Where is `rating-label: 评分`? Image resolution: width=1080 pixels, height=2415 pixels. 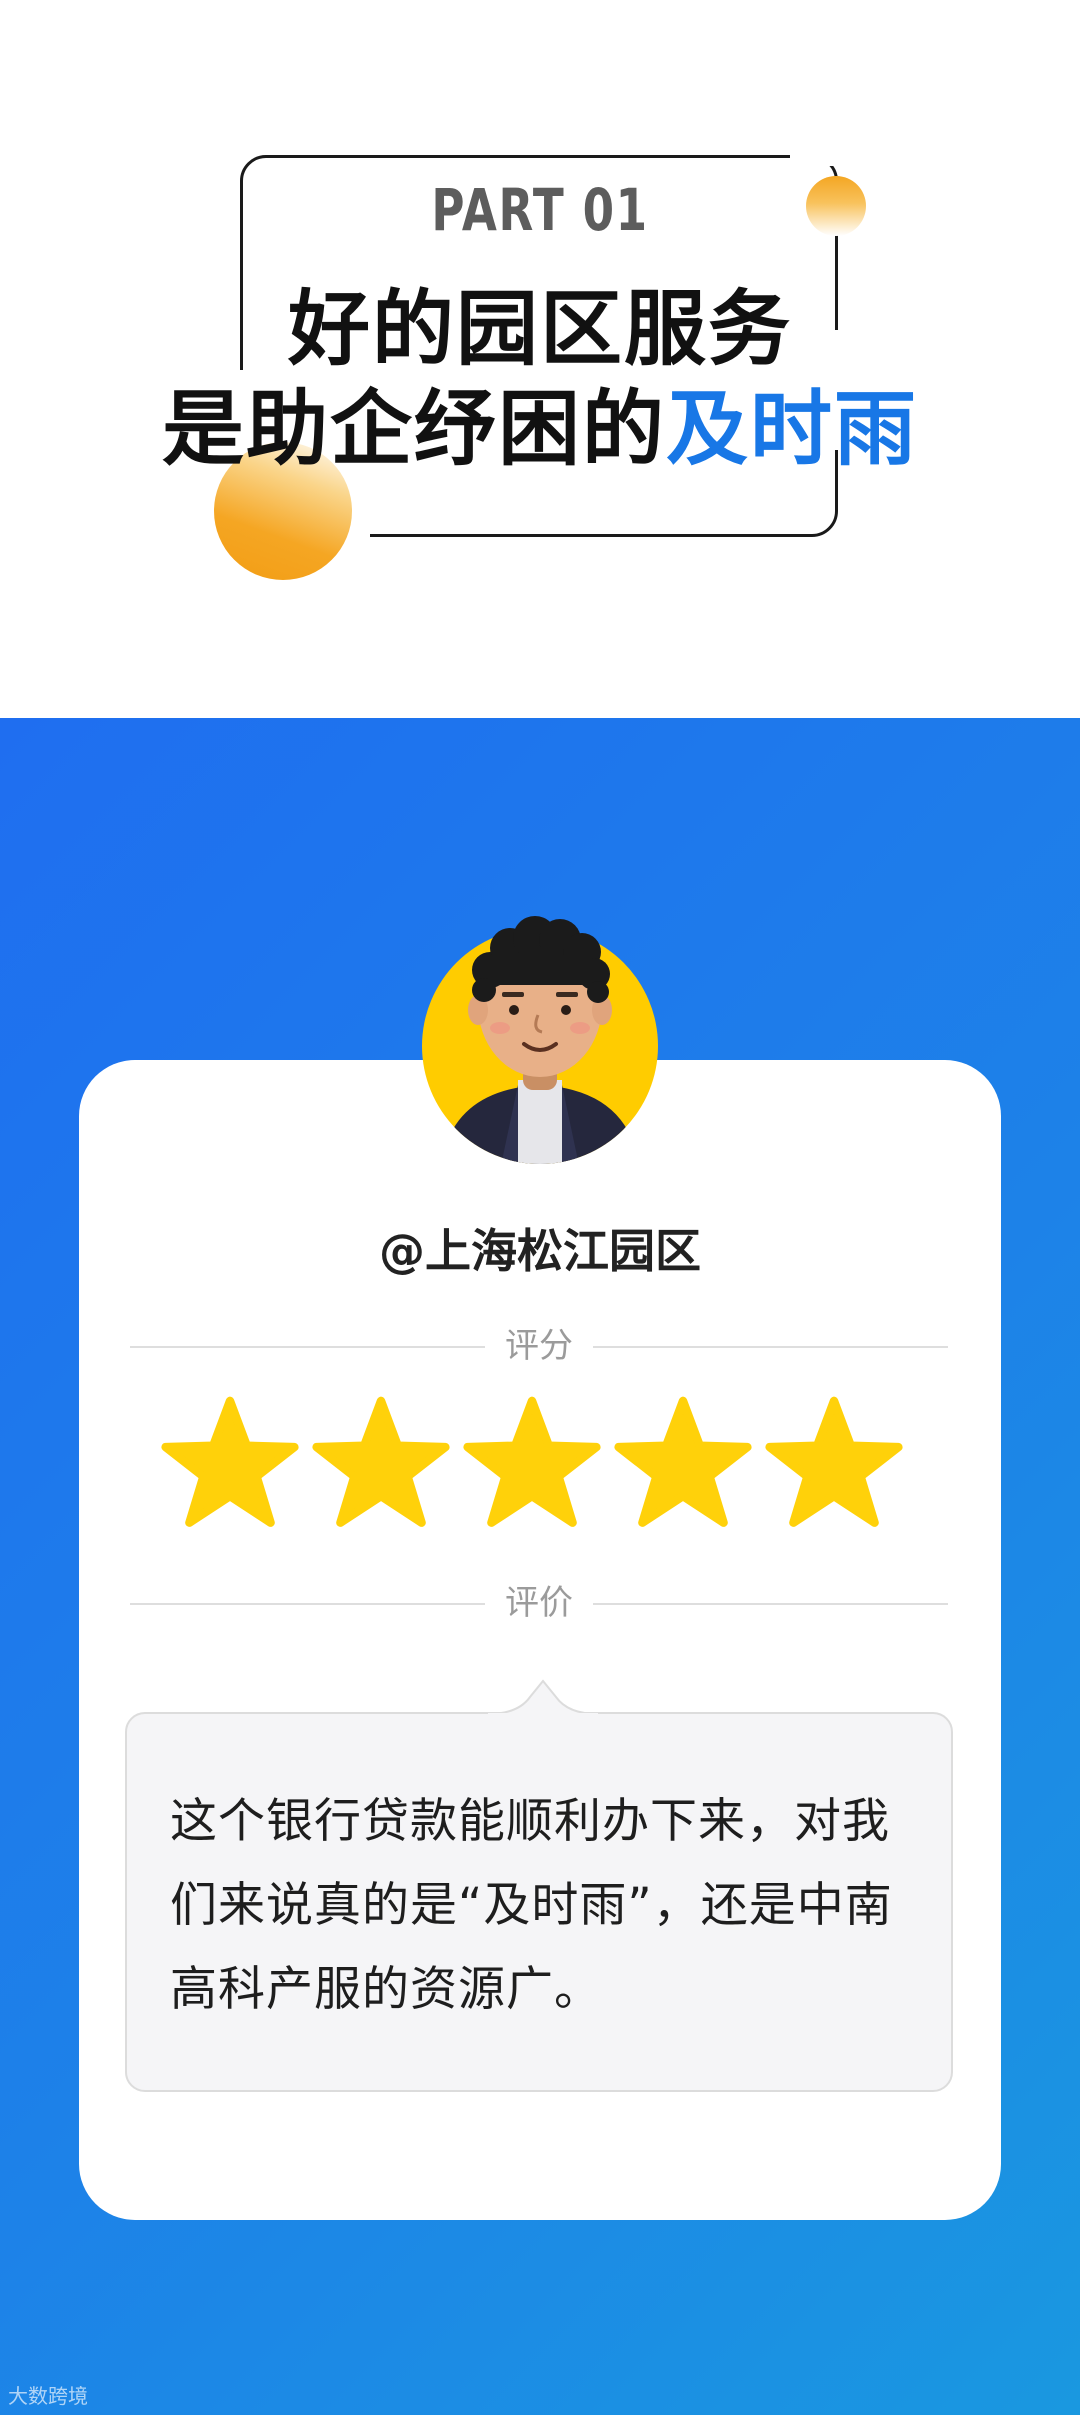
rating-label: 评分 is located at coordinates (539, 1346).